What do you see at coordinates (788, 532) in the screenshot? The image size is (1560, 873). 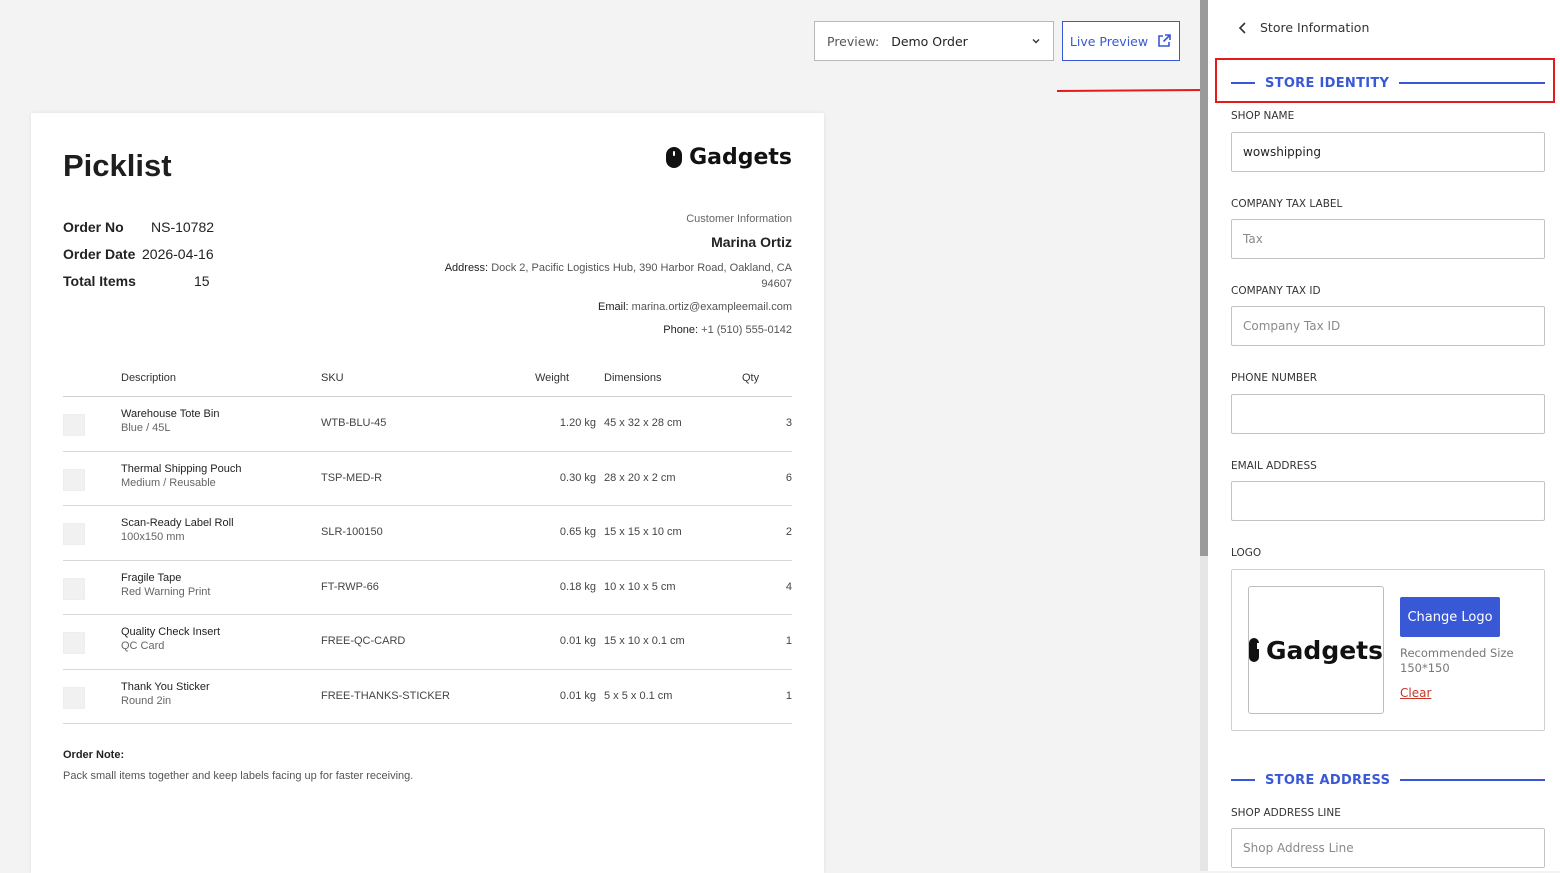 I see `item-qty: 2` at bounding box center [788, 532].